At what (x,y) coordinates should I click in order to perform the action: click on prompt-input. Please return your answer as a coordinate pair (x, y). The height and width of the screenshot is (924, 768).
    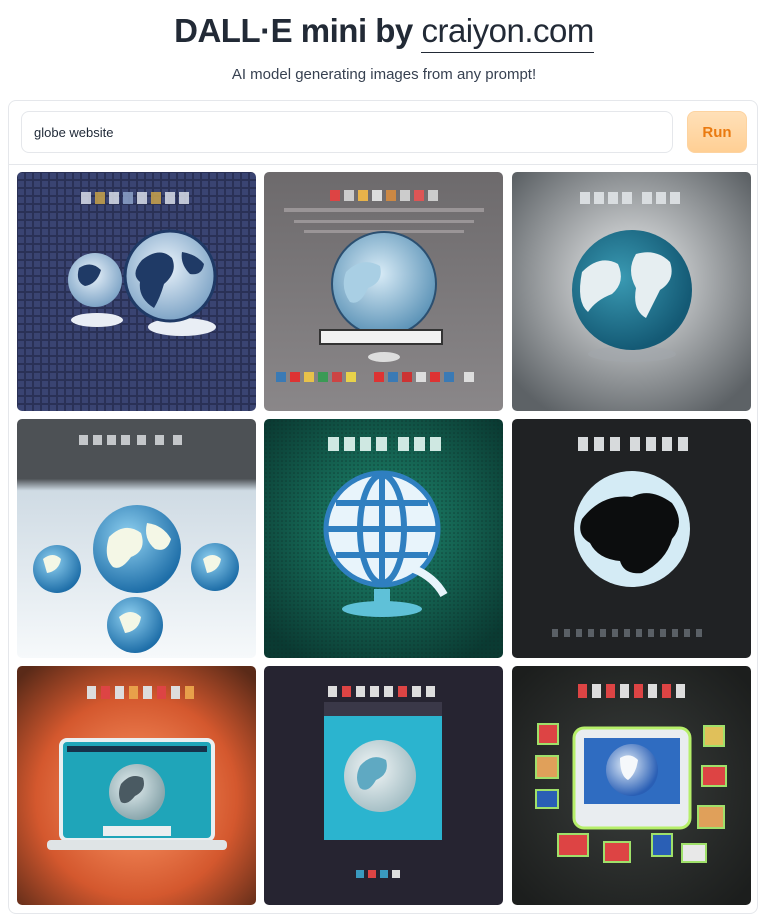
    Looking at the image, I should click on (347, 132).